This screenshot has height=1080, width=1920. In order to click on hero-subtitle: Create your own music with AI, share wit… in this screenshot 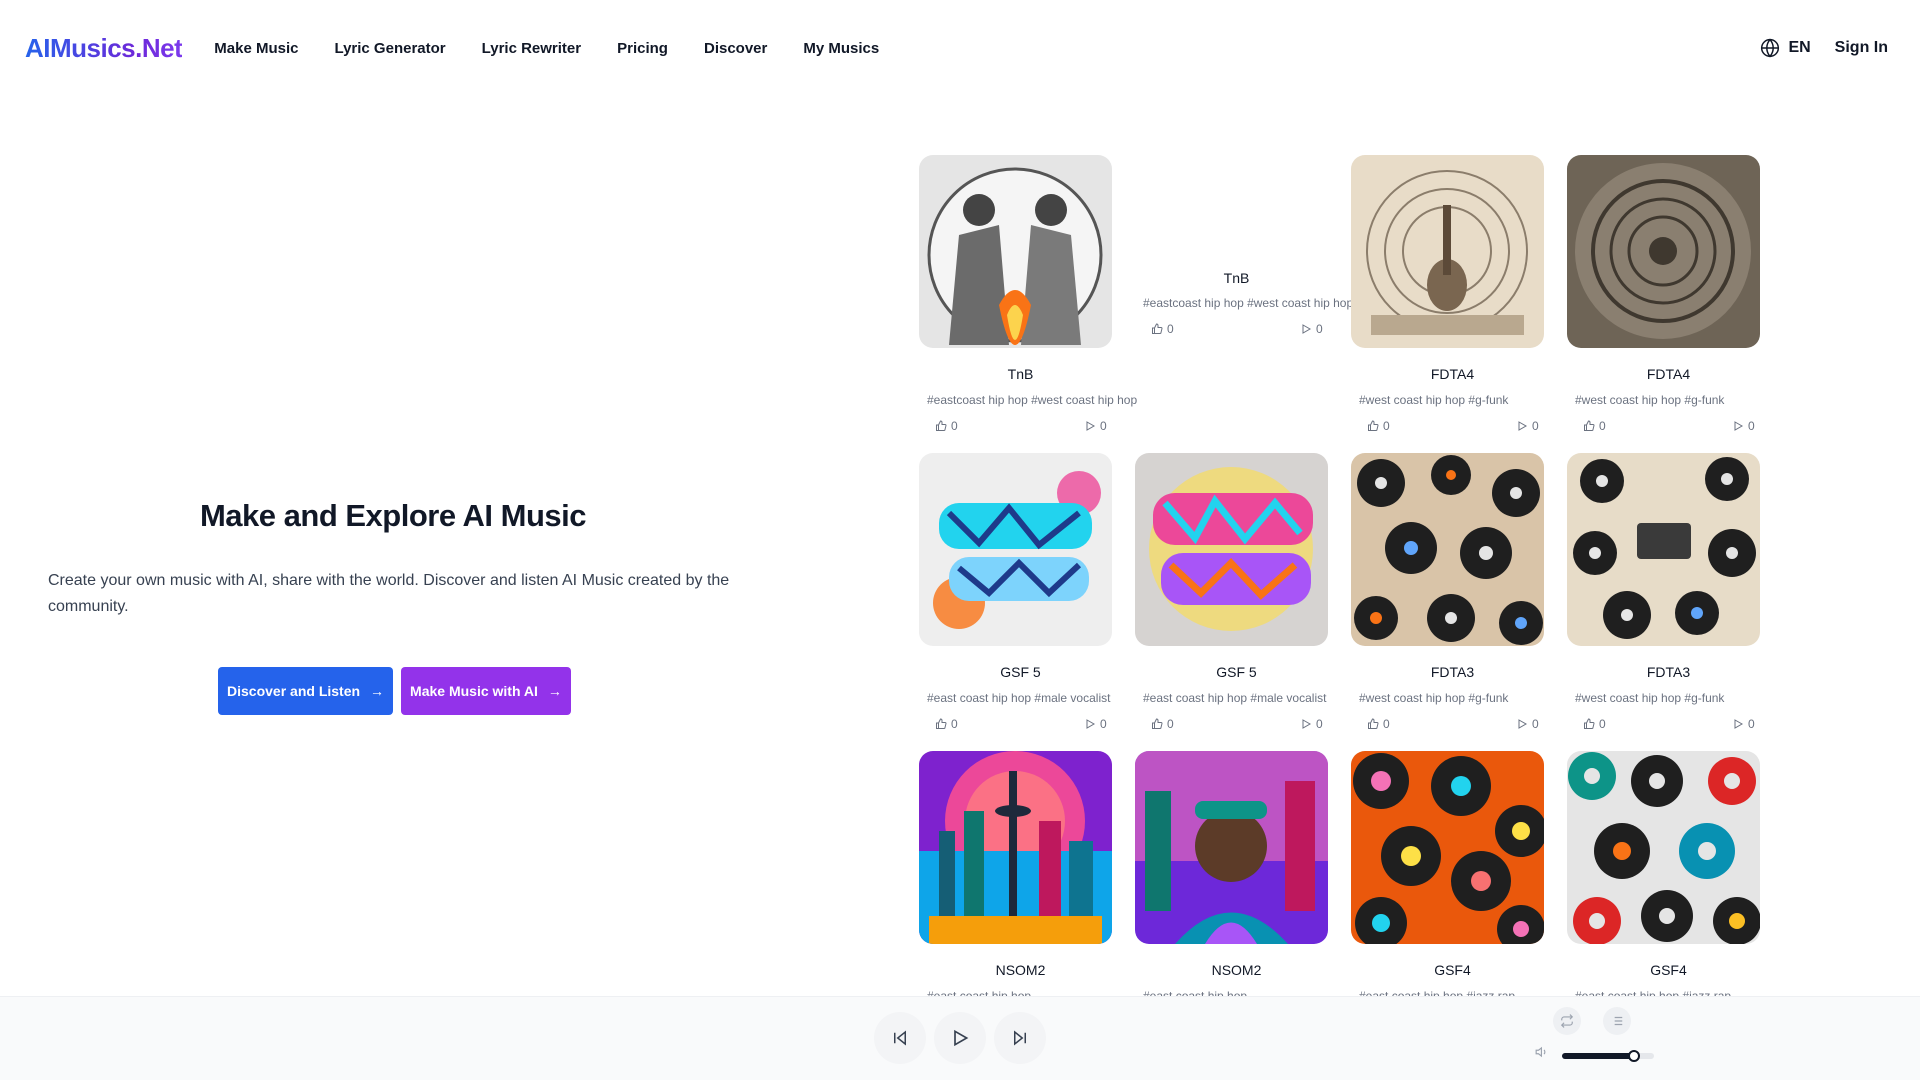, I will do `click(389, 593)`.